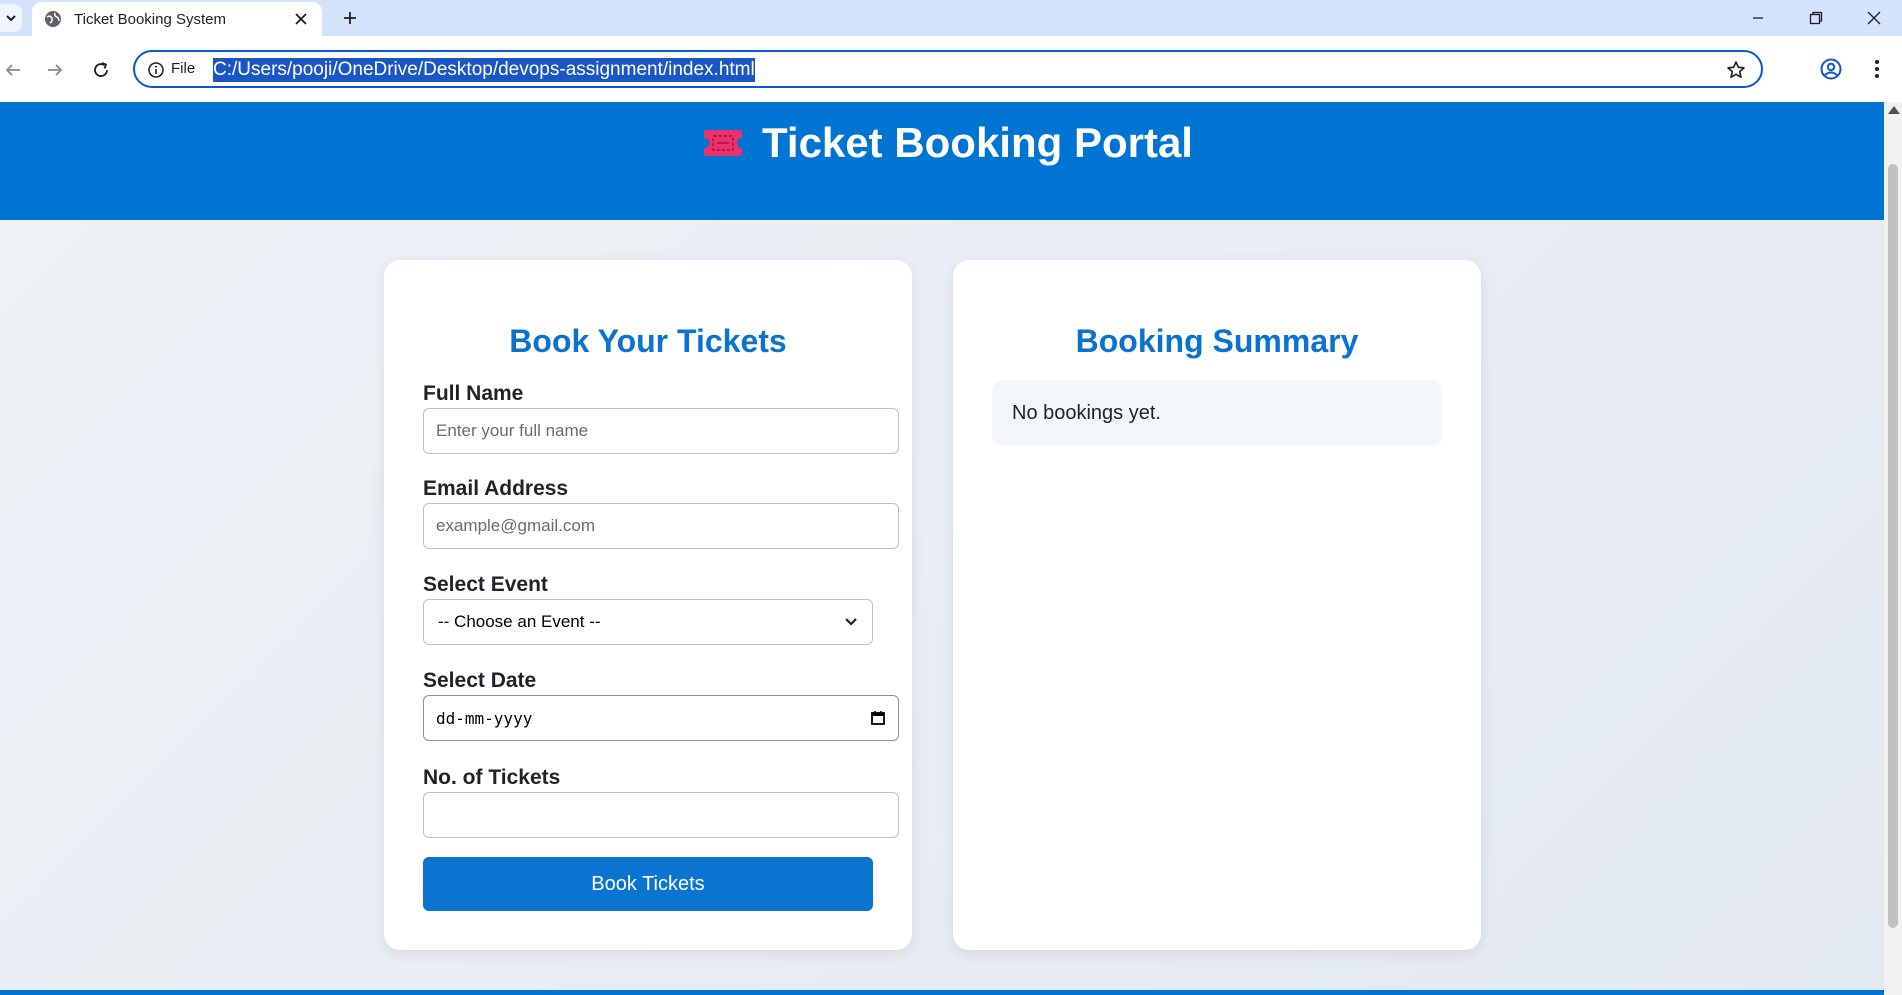  I want to click on forward-button, so click(55, 70).